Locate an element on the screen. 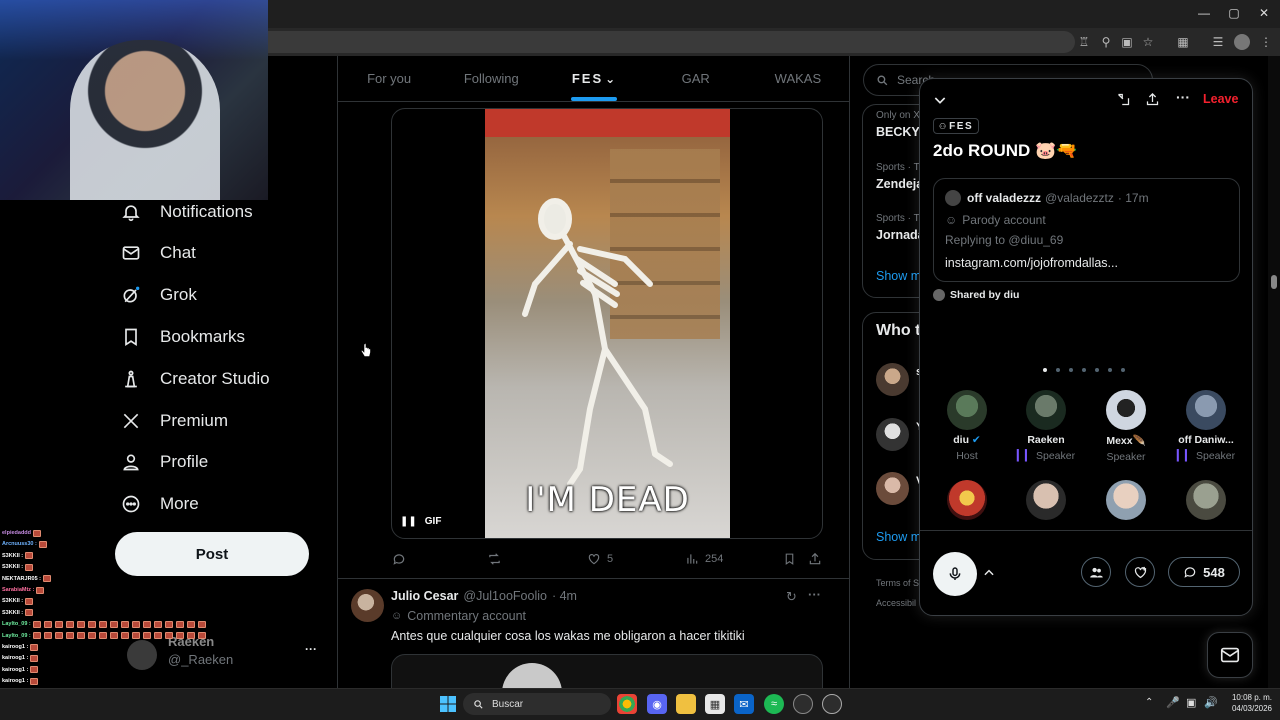 The height and width of the screenshot is (720, 1280). obs-icon is located at coordinates (832, 704).